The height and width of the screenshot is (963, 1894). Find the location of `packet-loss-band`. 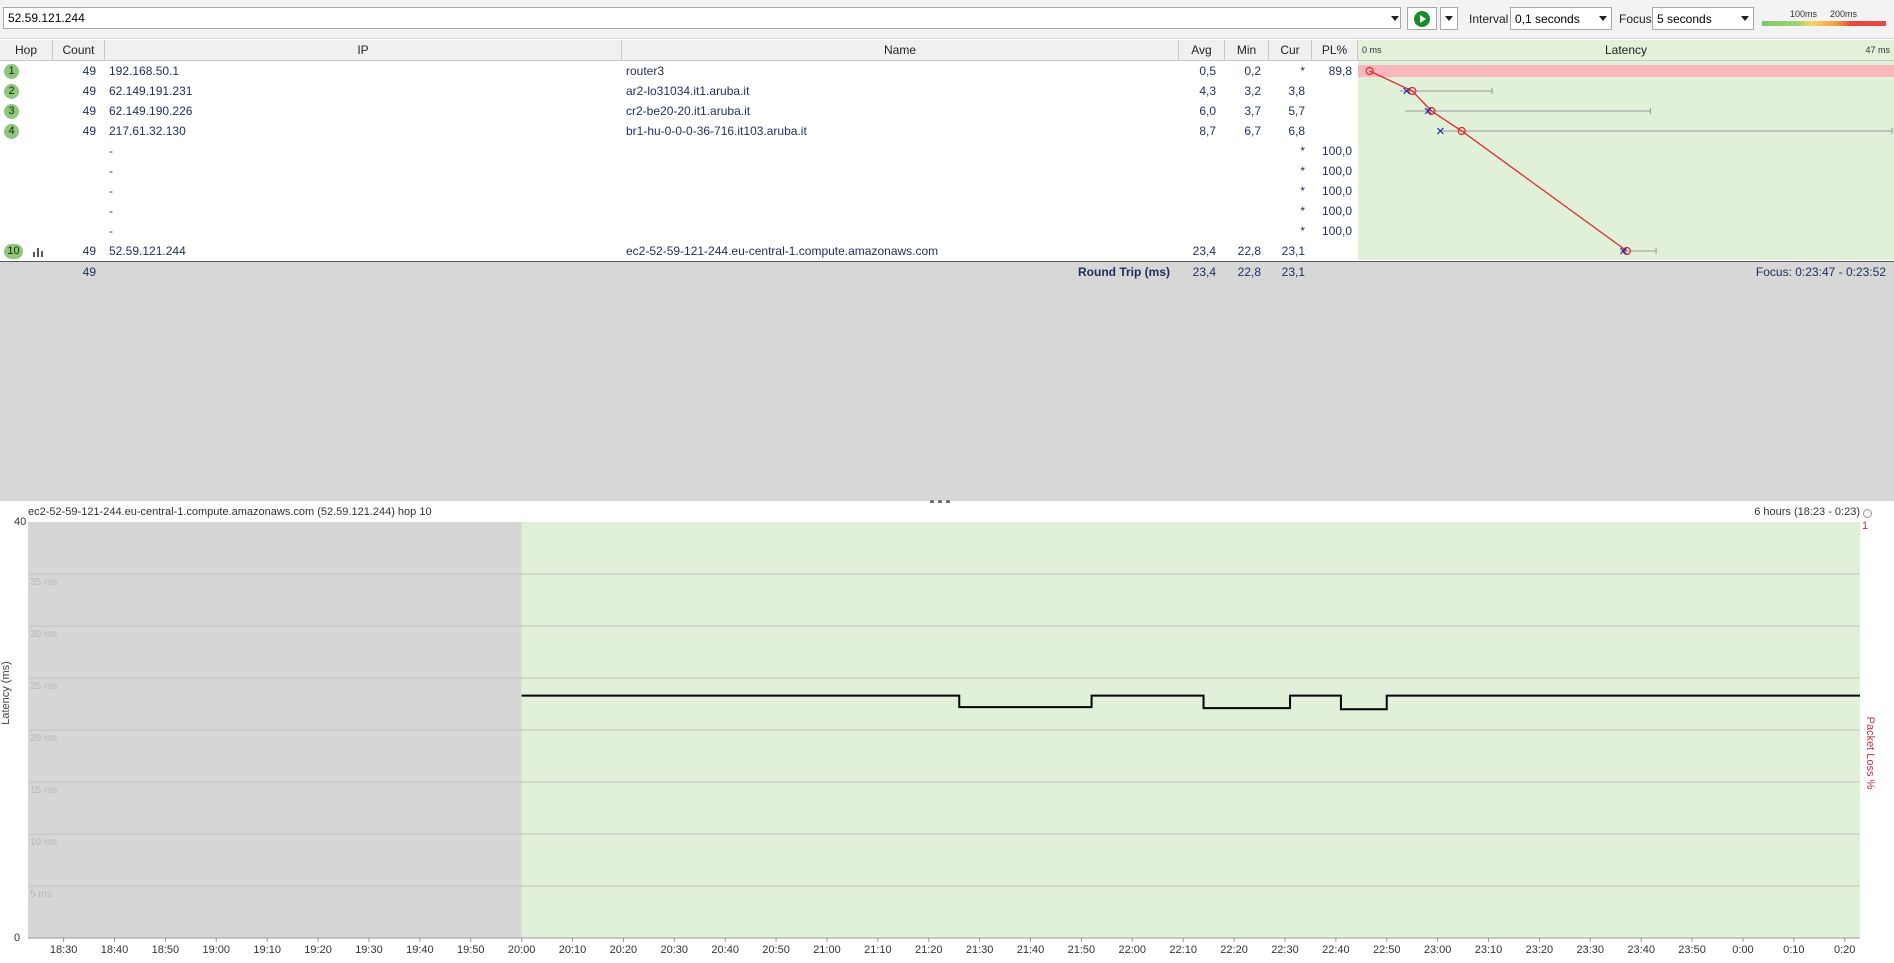

packet-loss-band is located at coordinates (1626, 71).